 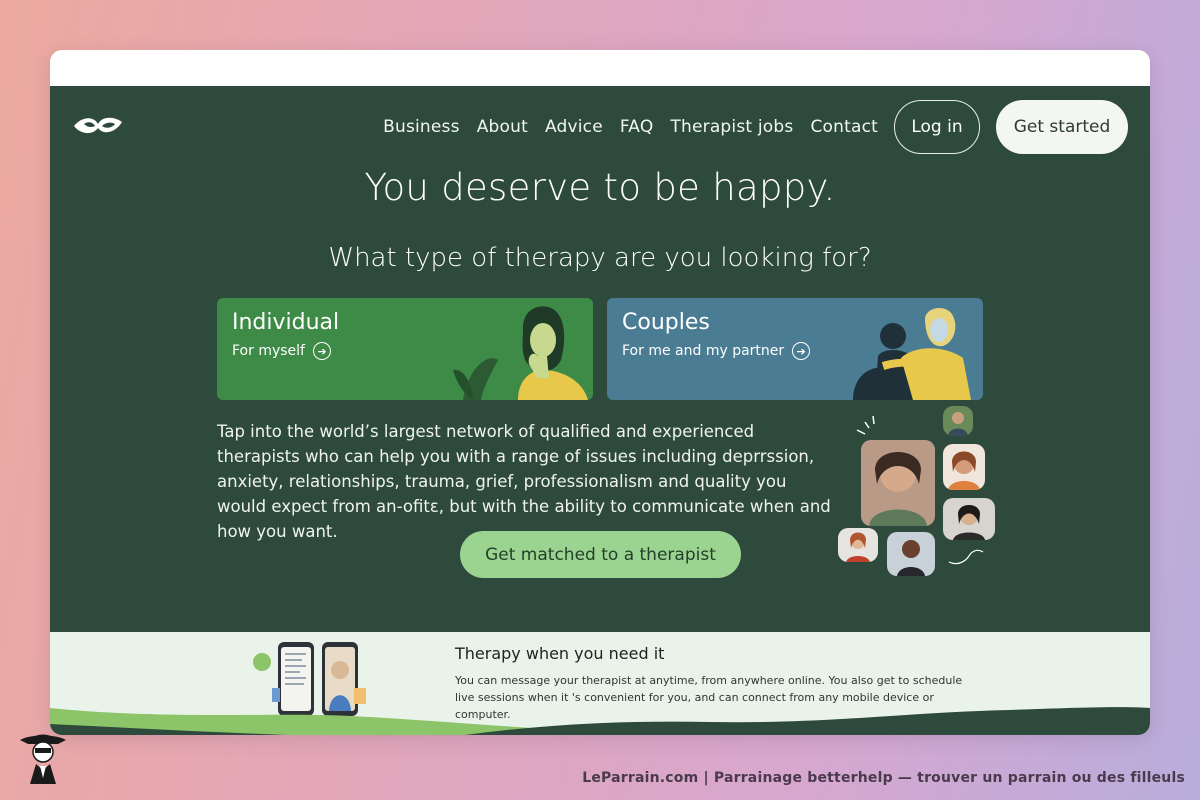 What do you see at coordinates (844, 127) in the screenshot?
I see `nav-contact: Contact` at bounding box center [844, 127].